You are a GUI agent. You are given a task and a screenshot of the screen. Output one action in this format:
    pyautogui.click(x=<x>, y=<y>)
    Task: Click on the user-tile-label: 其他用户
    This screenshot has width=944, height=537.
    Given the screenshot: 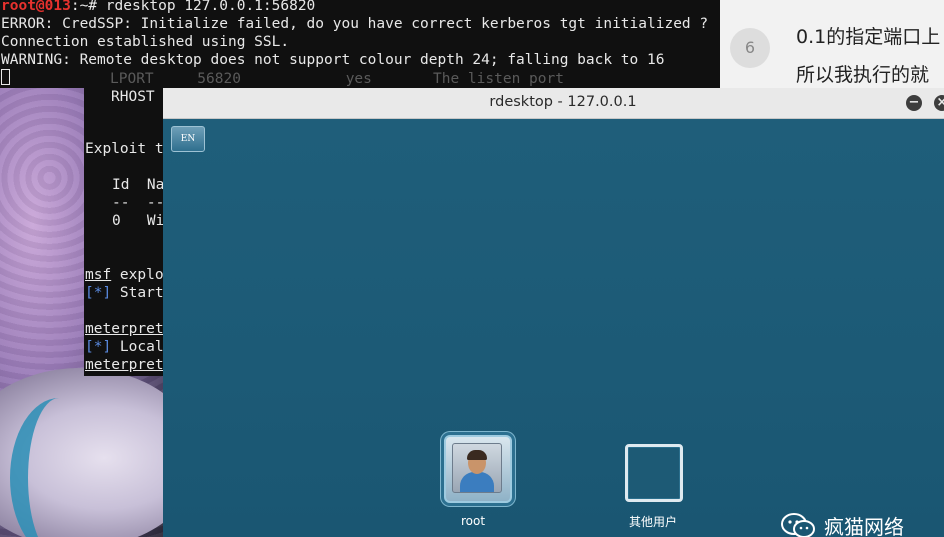 What is the action you would take?
    pyautogui.click(x=653, y=521)
    